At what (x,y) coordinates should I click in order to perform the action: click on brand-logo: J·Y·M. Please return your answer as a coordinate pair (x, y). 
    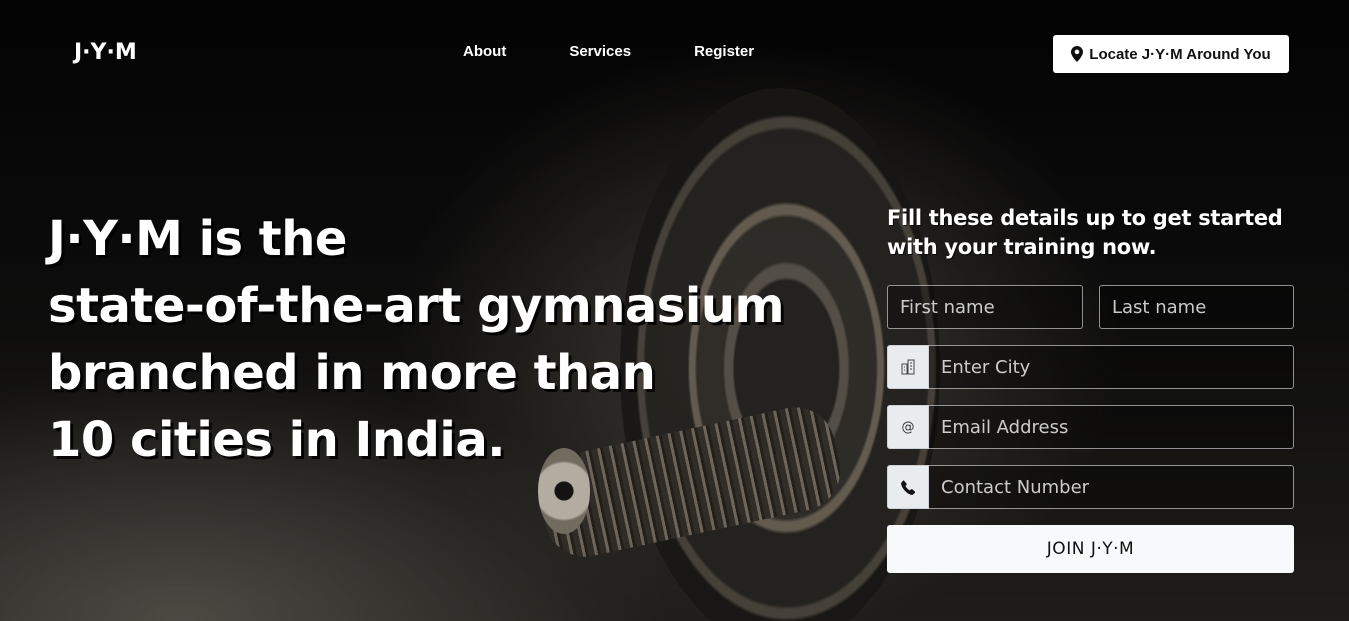
    Looking at the image, I should click on (105, 52).